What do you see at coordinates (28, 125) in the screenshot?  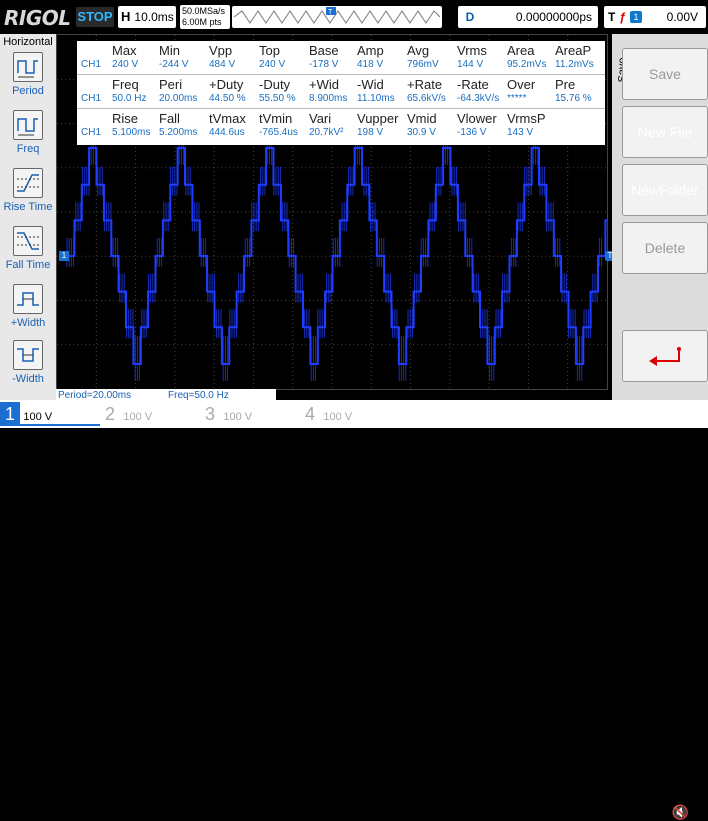 I see `freq-icon` at bounding box center [28, 125].